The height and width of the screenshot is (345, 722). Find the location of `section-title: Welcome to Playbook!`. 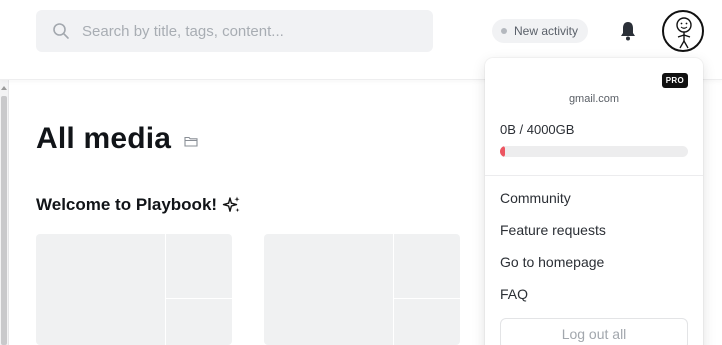

section-title: Welcome to Playbook! is located at coordinates (127, 204).